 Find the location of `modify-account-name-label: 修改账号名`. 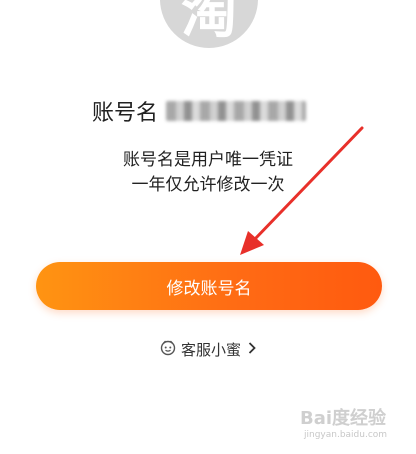

modify-account-name-label: 修改账号名 is located at coordinates (209, 288).